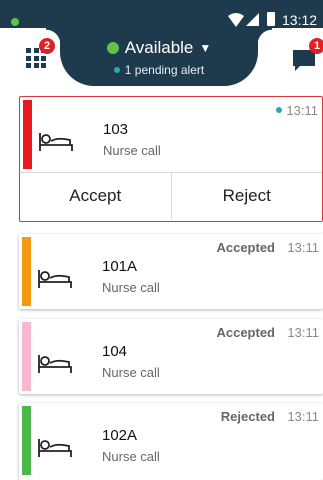  I want to click on availability-bar: Available ▼ 1 pending alert, so click(159, 57).